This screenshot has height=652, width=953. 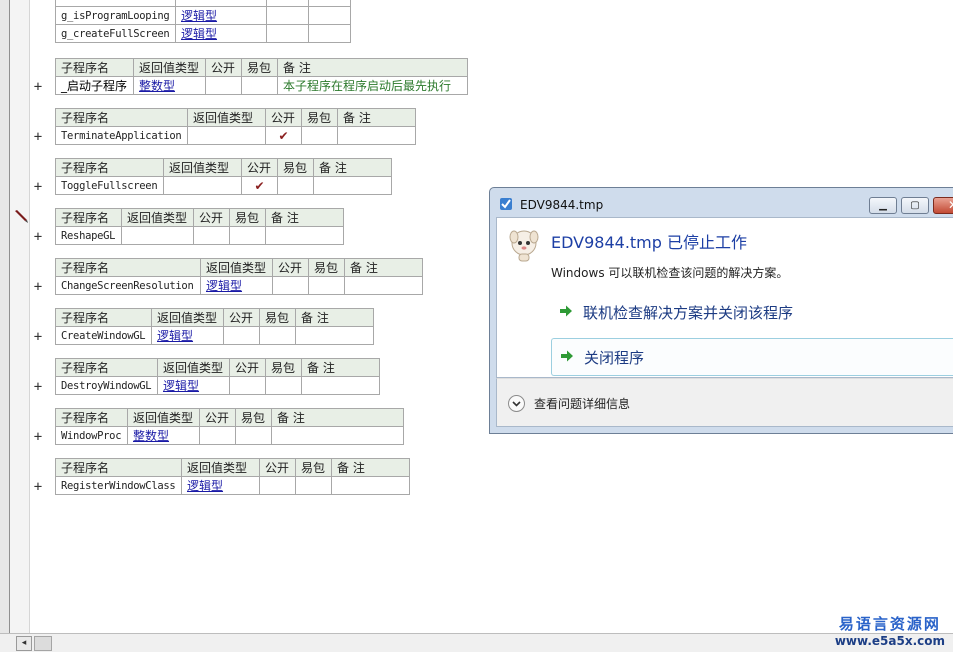 I want to click on subroutine-row: RegisterWindowClass 逻辑型, so click(x=232, y=485).